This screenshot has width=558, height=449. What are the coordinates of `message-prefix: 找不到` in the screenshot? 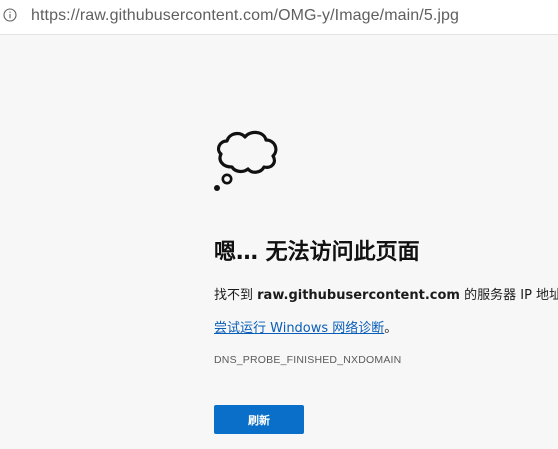 It's located at (236, 295).